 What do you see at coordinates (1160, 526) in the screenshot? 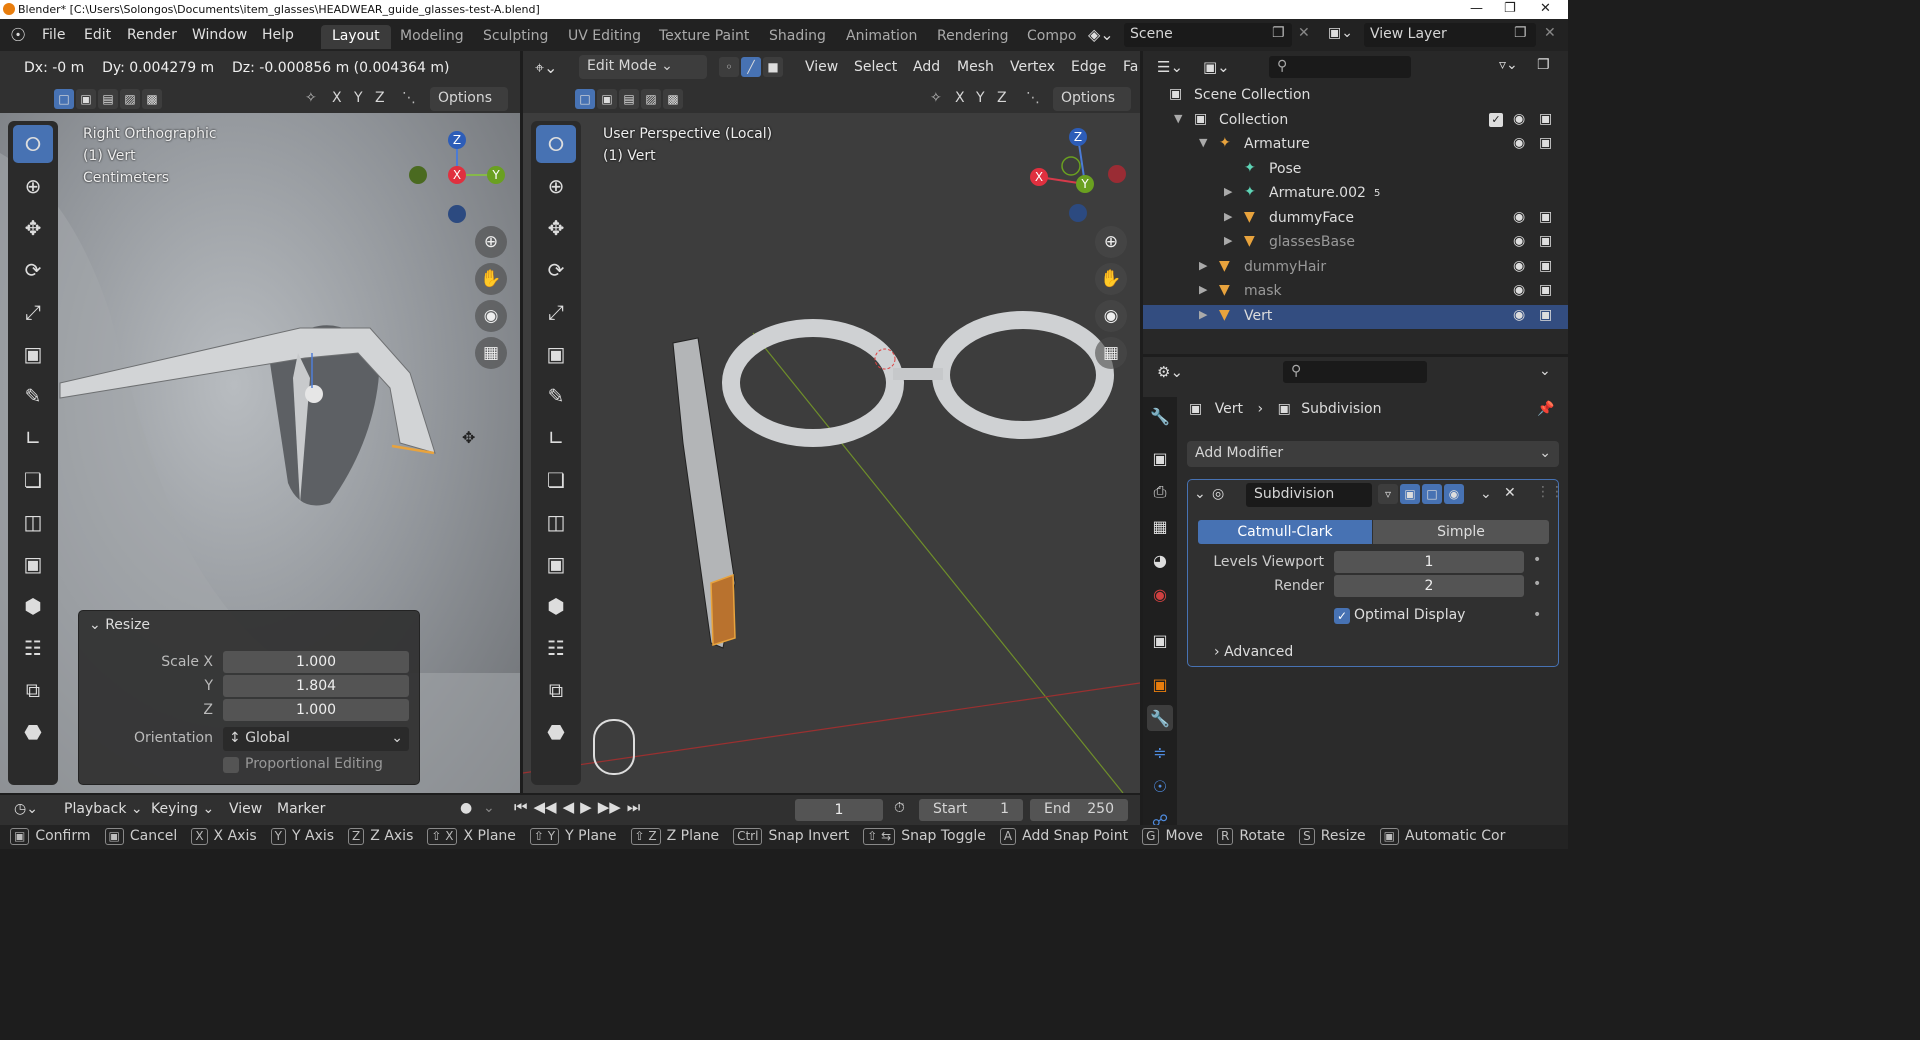
I see `view-layer-tab-icon: ▦` at bounding box center [1160, 526].